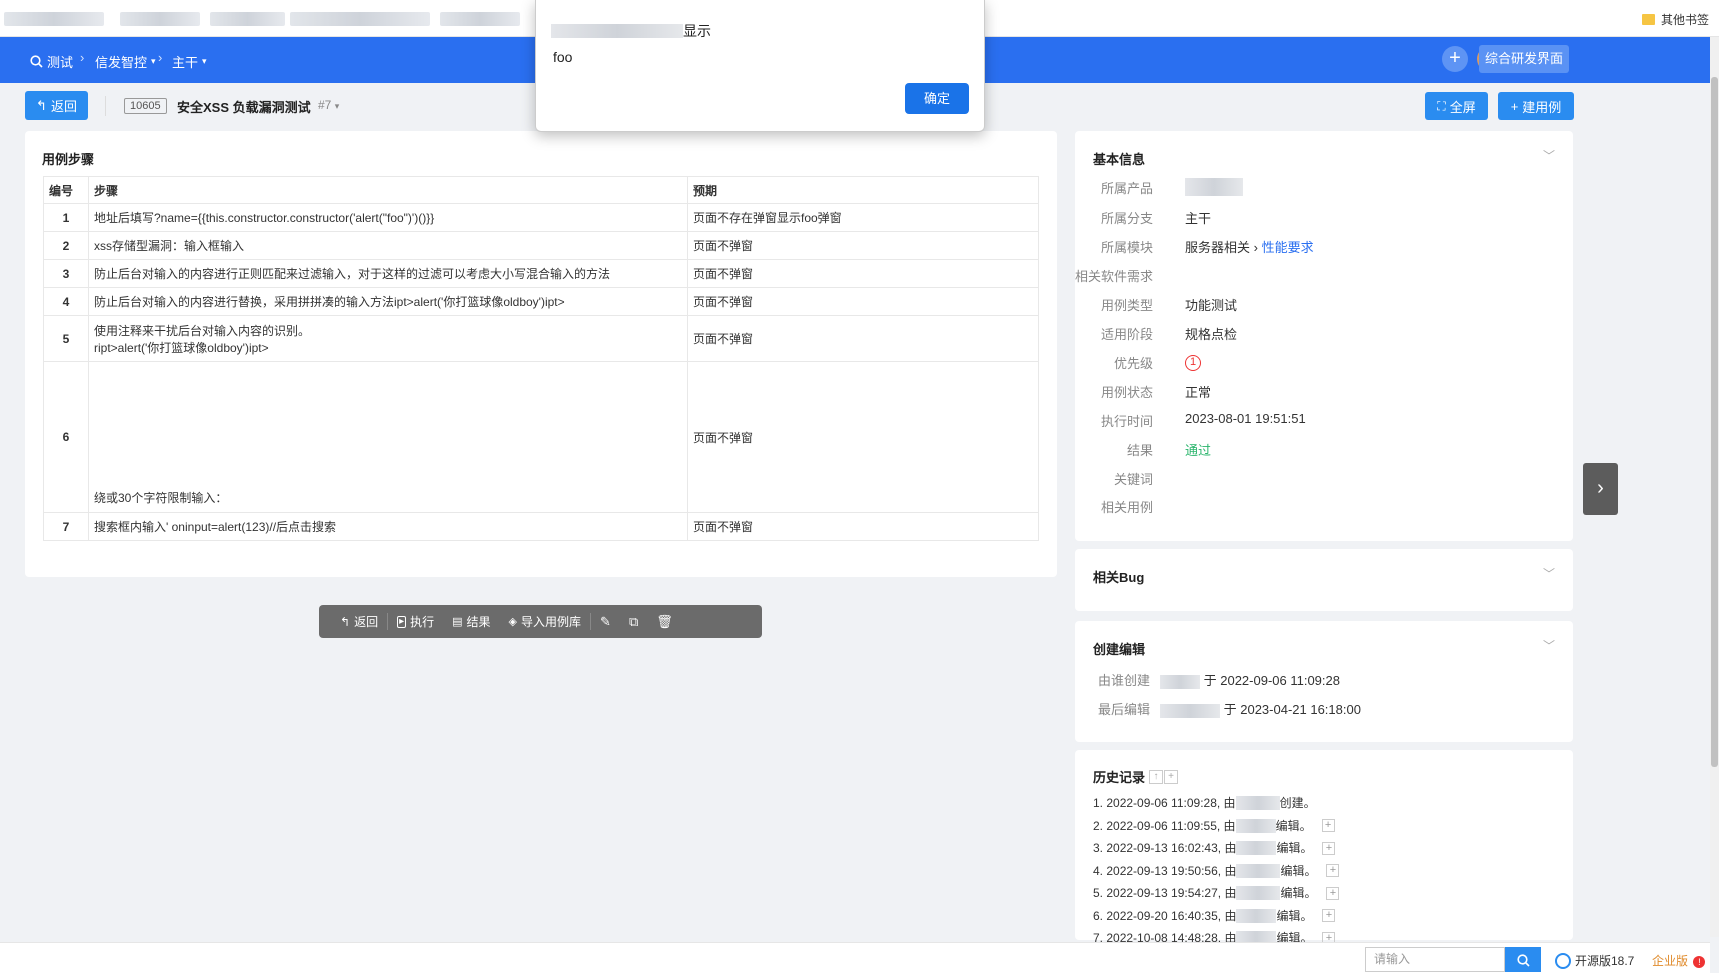 The image size is (1719, 973). What do you see at coordinates (937, 98) in the screenshot?
I see `alert-ok-button: 确定` at bounding box center [937, 98].